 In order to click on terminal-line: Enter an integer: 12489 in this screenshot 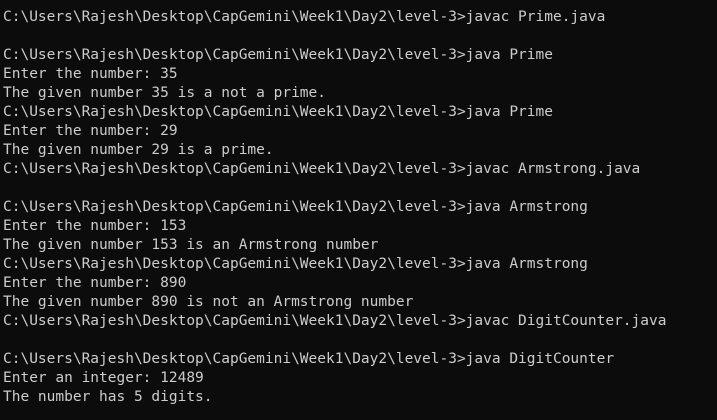, I will do `click(103, 378)`.